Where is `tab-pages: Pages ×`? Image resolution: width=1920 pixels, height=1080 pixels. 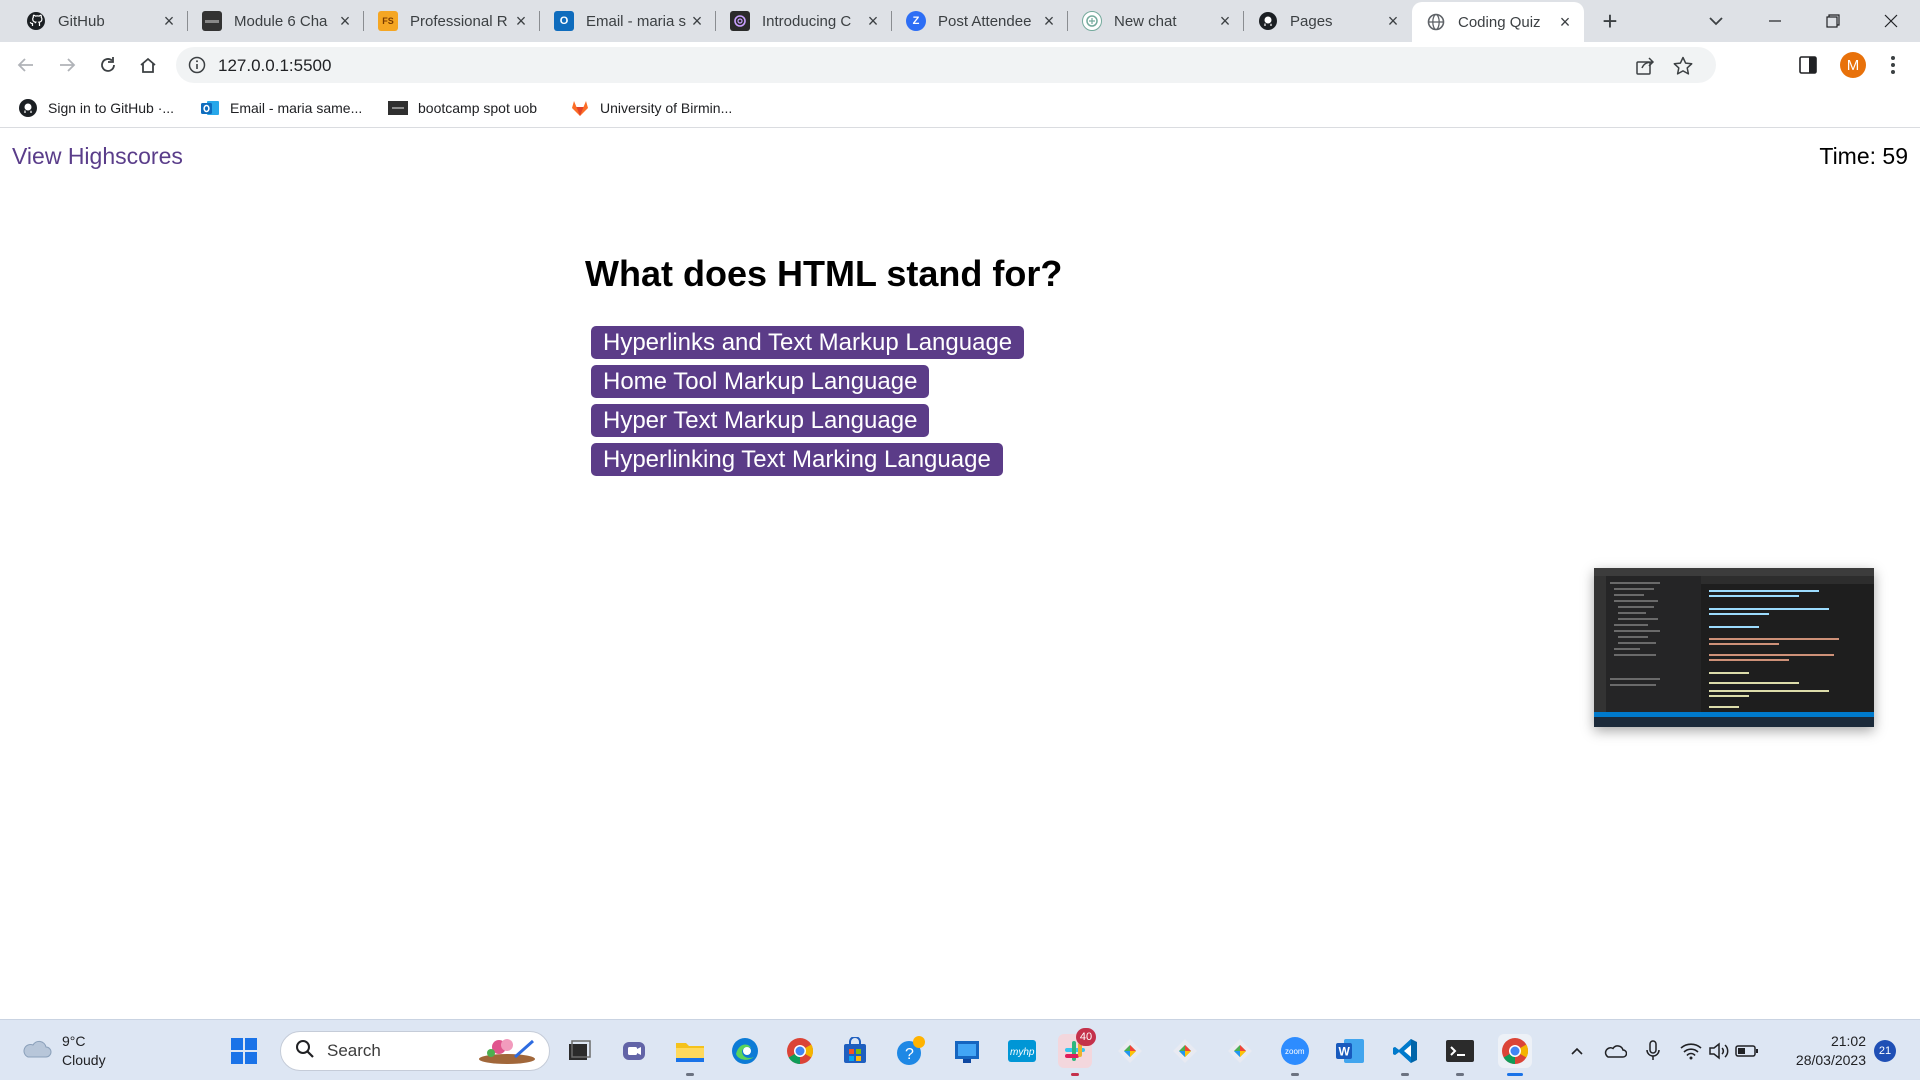
tab-pages: Pages × is located at coordinates (1328, 21).